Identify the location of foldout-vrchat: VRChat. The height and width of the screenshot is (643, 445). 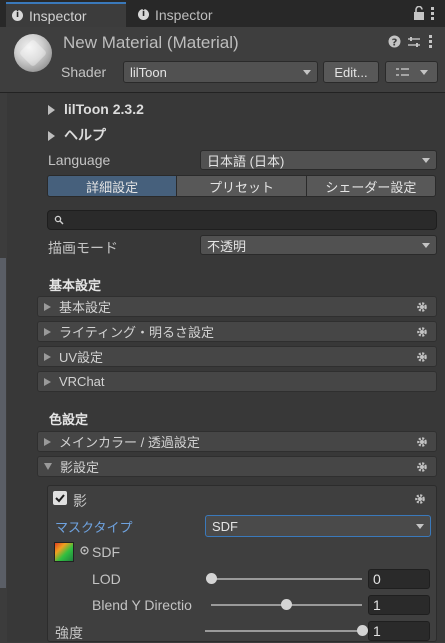
(237, 381).